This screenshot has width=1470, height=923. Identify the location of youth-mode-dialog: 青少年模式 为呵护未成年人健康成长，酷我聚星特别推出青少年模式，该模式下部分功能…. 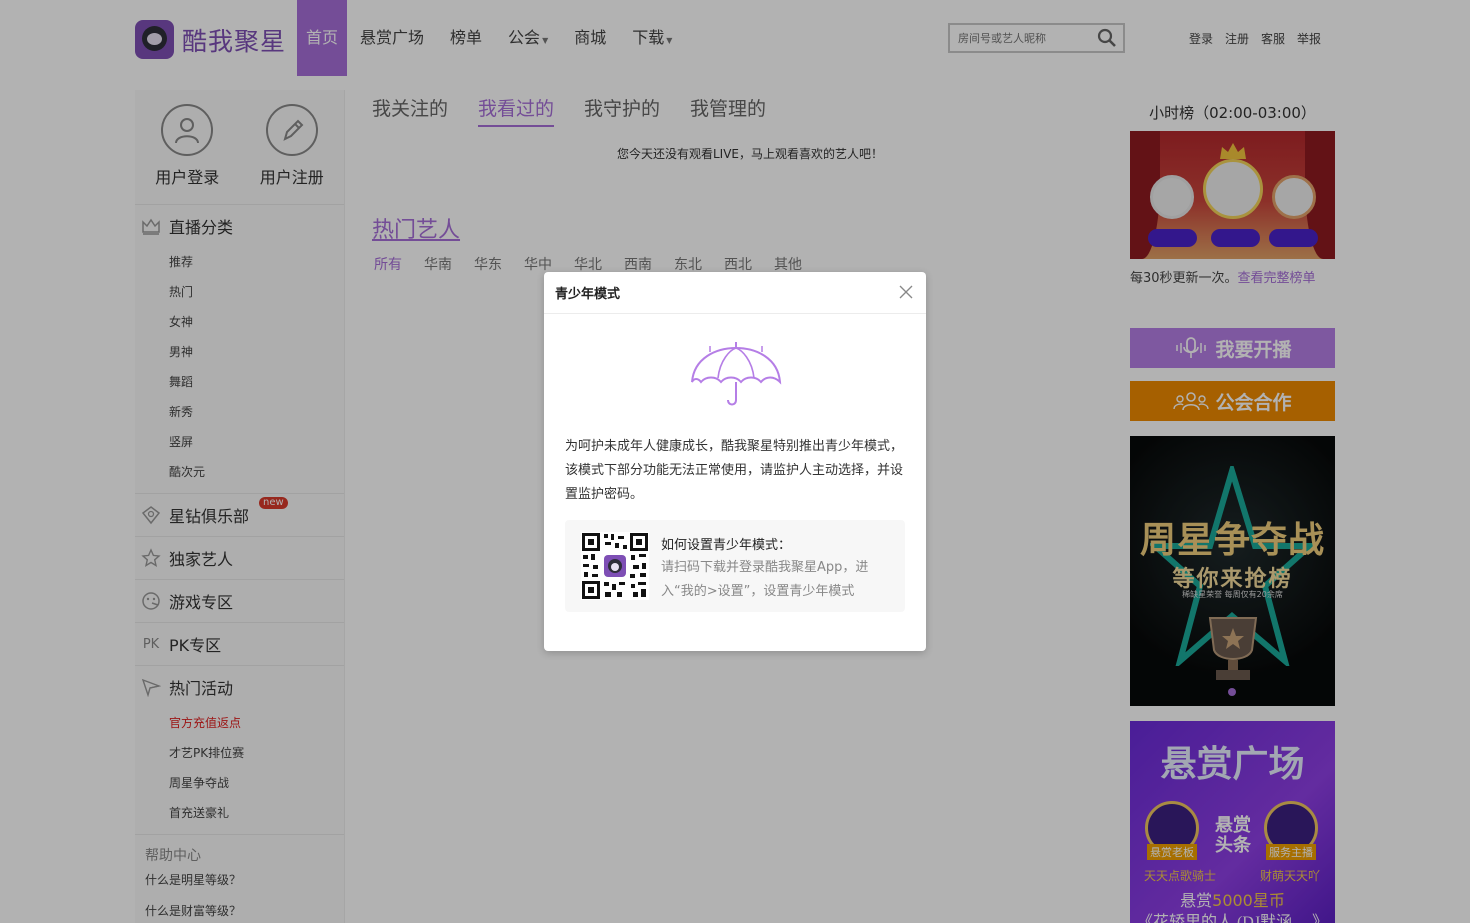
(735, 461).